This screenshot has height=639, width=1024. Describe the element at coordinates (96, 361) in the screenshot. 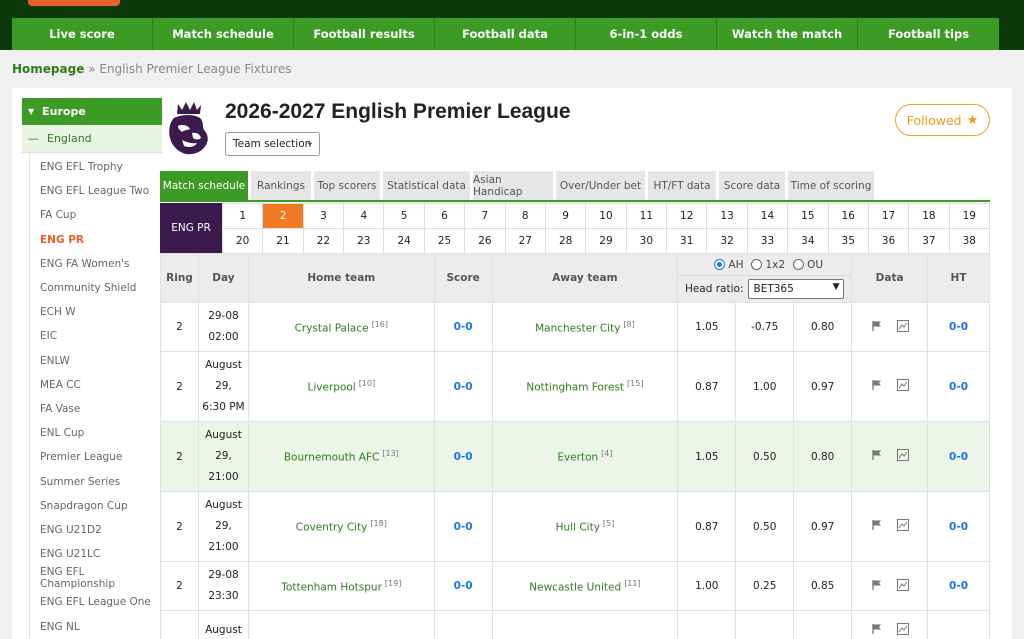

I see `sidebar-item-enlw: ENLW` at that location.